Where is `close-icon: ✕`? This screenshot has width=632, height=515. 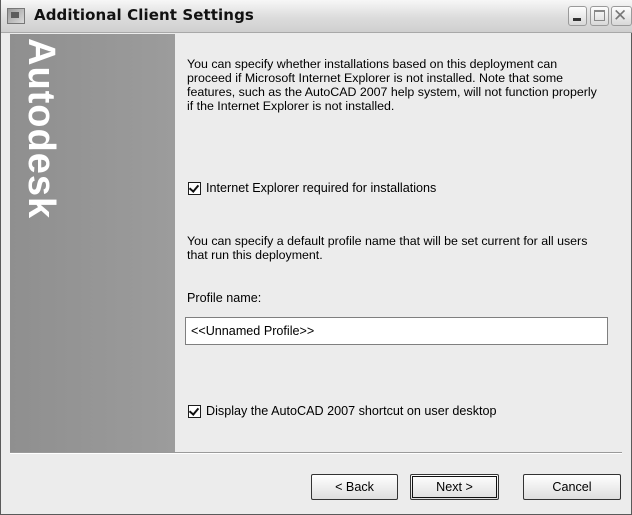 close-icon: ✕ is located at coordinates (620, 16).